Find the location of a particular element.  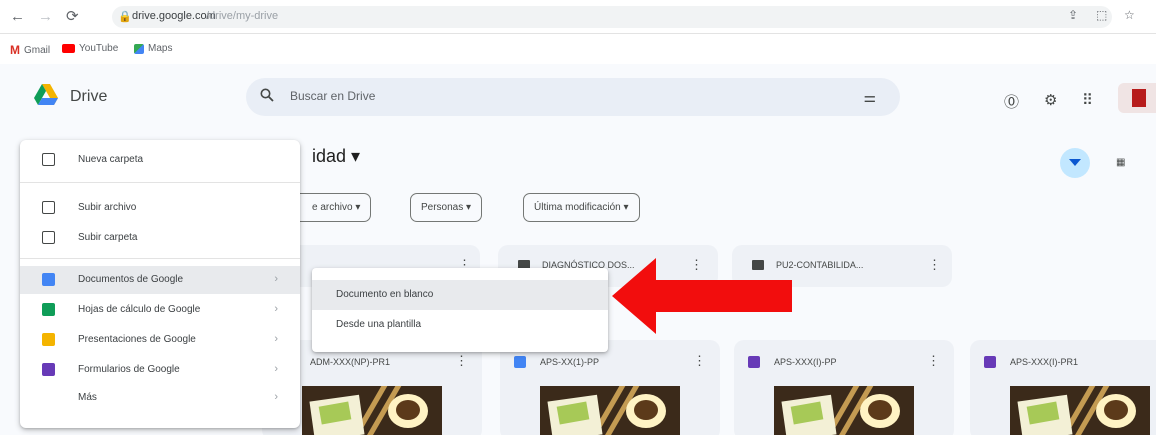

menu-item-label: Subir archivo is located at coordinates (107, 207).